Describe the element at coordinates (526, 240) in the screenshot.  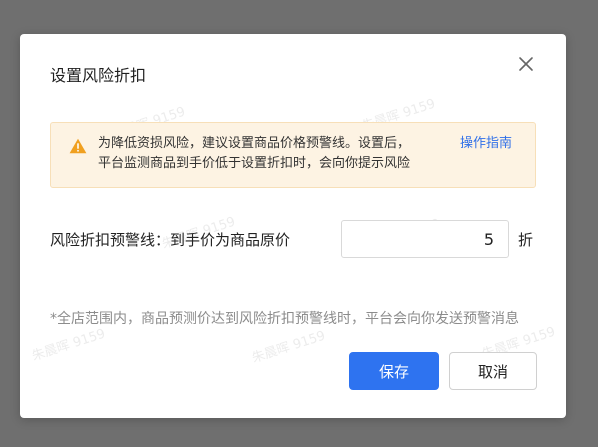
I see `discount-unit: 折` at that location.